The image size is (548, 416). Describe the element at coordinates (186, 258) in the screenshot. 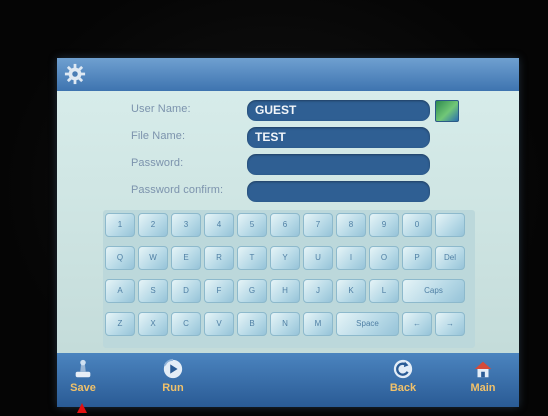

I see `key-e: E` at that location.